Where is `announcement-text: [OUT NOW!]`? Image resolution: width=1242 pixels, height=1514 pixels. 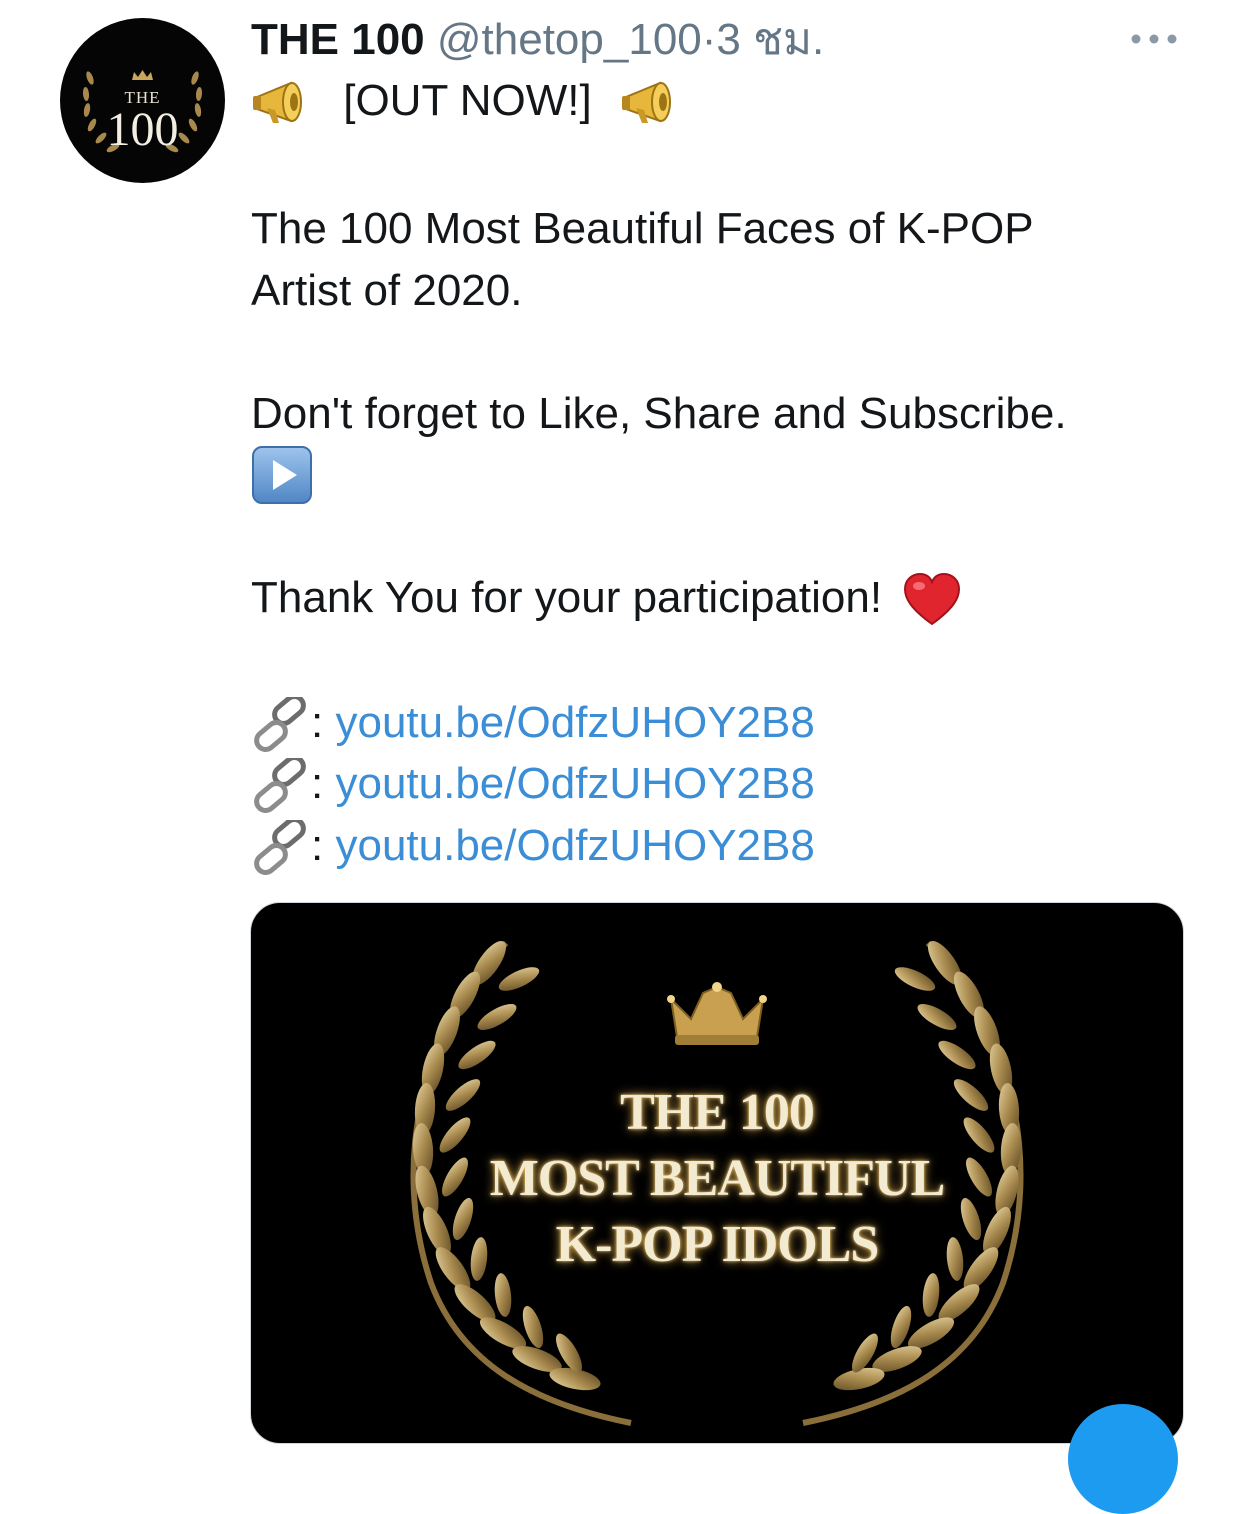 announcement-text: [OUT NOW!] is located at coordinates (467, 100).